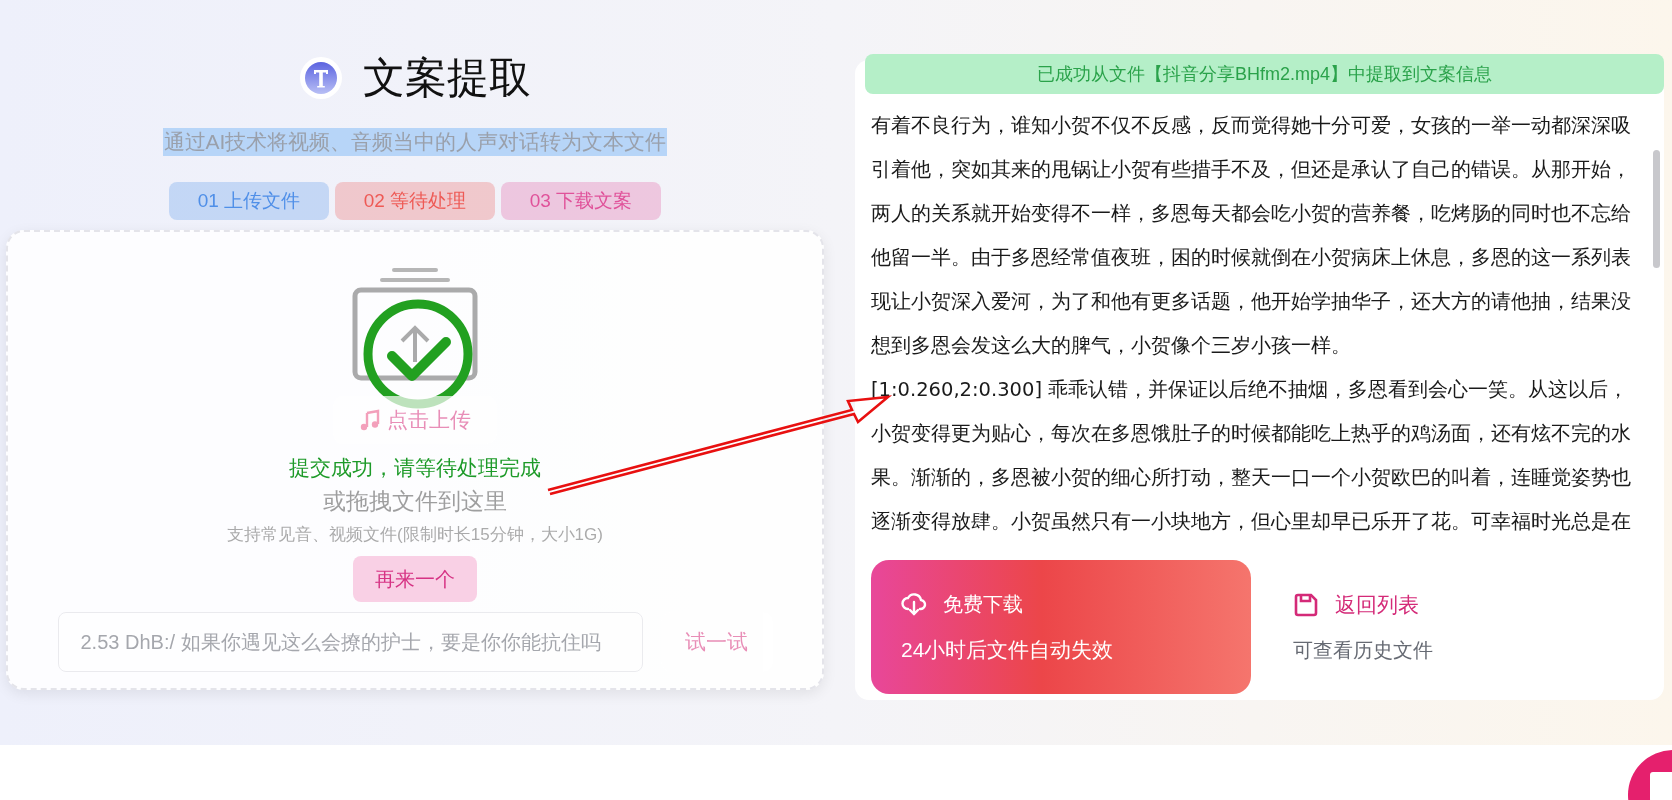 Image resolution: width=1672 pixels, height=800 pixels. Describe the element at coordinates (1251, 456) in the screenshot. I see `transcript-paragraph: [1:0.260,2:0.300] 乖乖认错，并保证以后绝不抽烟，多恩看到会心一笑。从这以后，小贺变得更为贴心，每次在多恩饿肚子的时候都能吃上热乎的鸡汤面，还有炫不完的水果。渐渐的，多恩被小贺的细心所打动，整天一口一个小贺欧巴的叫着，连睡觉姿势也逐渐变得放肆。小贺虽然只有一小块地方，但心里却早已乐开了花。可幸福时光总是在` at that location.